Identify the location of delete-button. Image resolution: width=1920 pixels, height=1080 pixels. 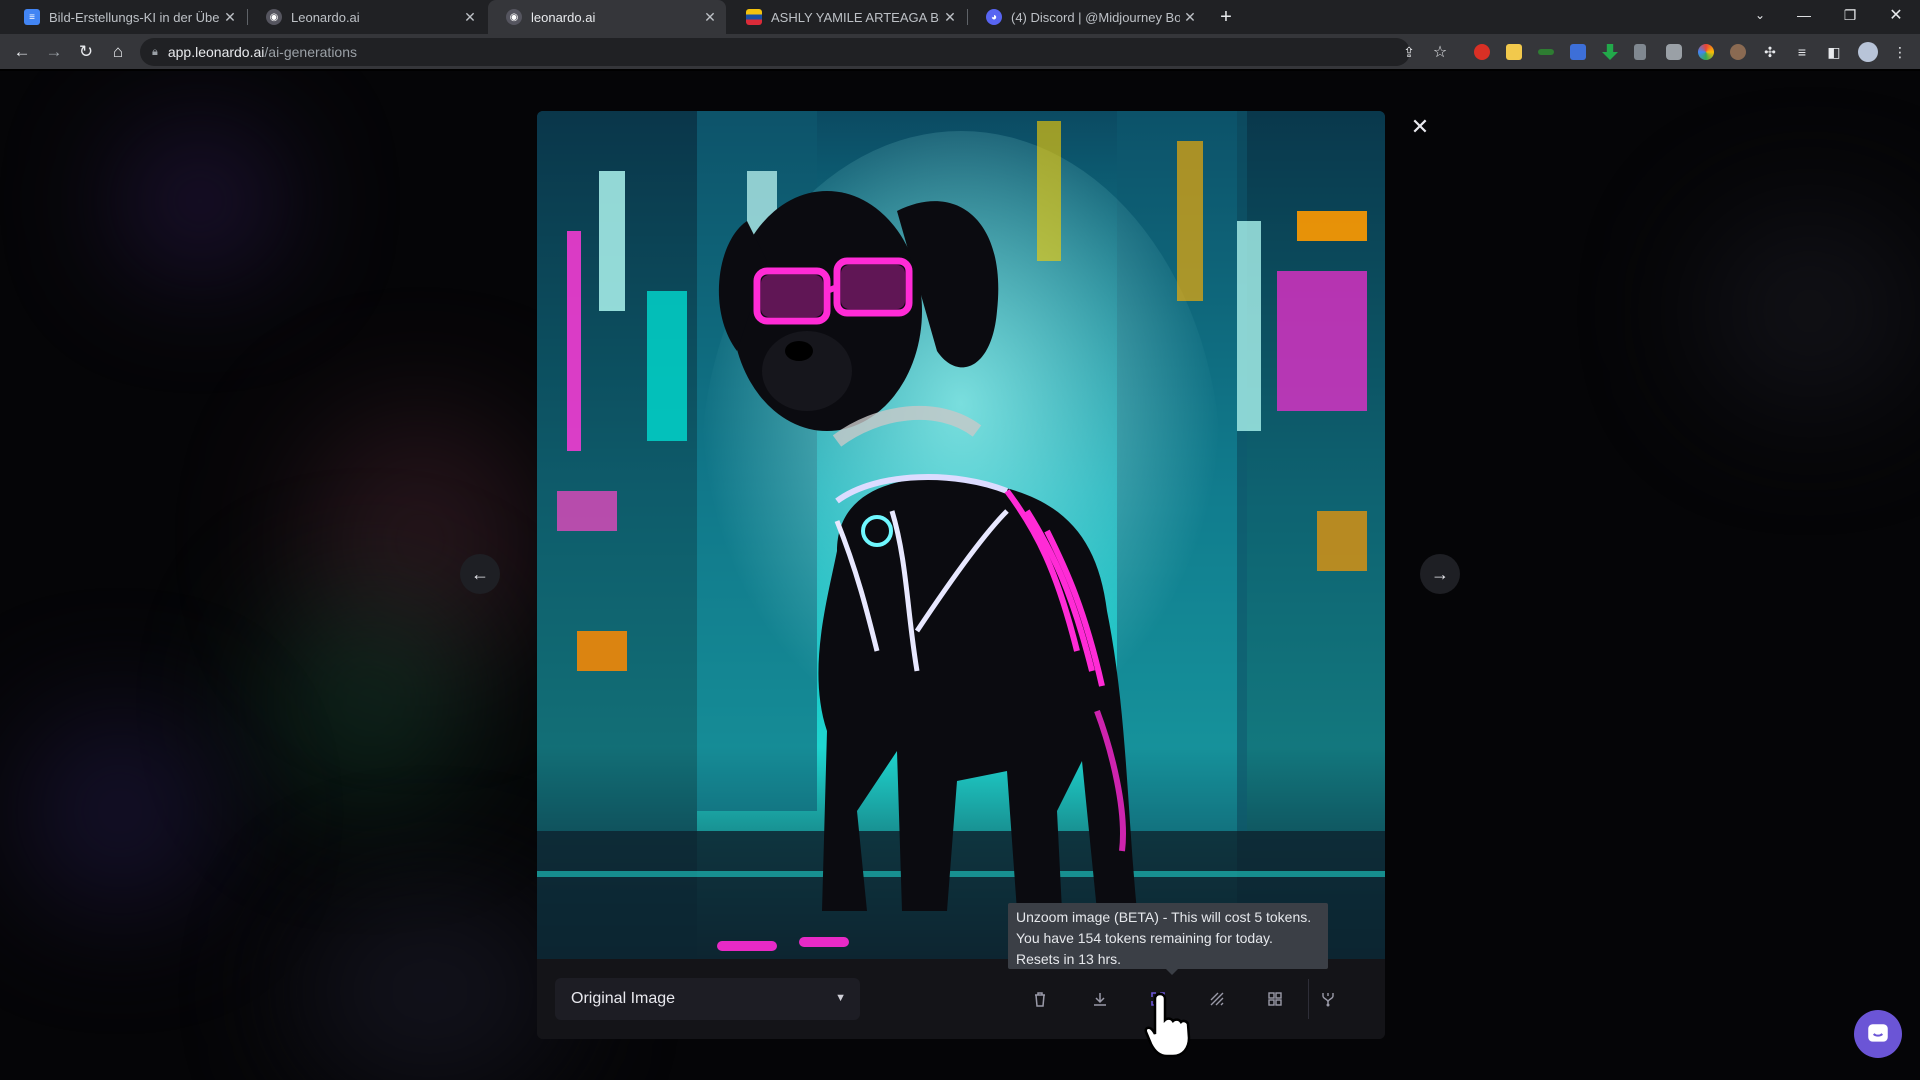
(1040, 999).